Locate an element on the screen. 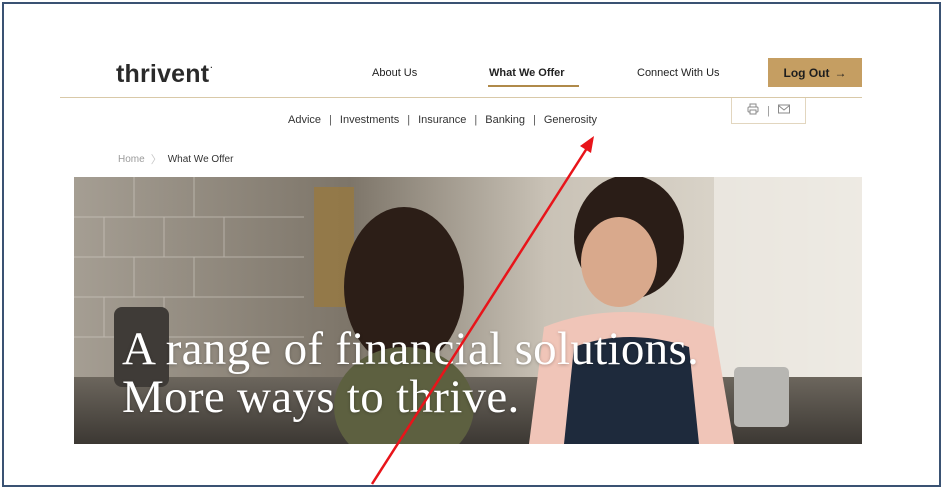  share-tools: | is located at coordinates (768, 111).